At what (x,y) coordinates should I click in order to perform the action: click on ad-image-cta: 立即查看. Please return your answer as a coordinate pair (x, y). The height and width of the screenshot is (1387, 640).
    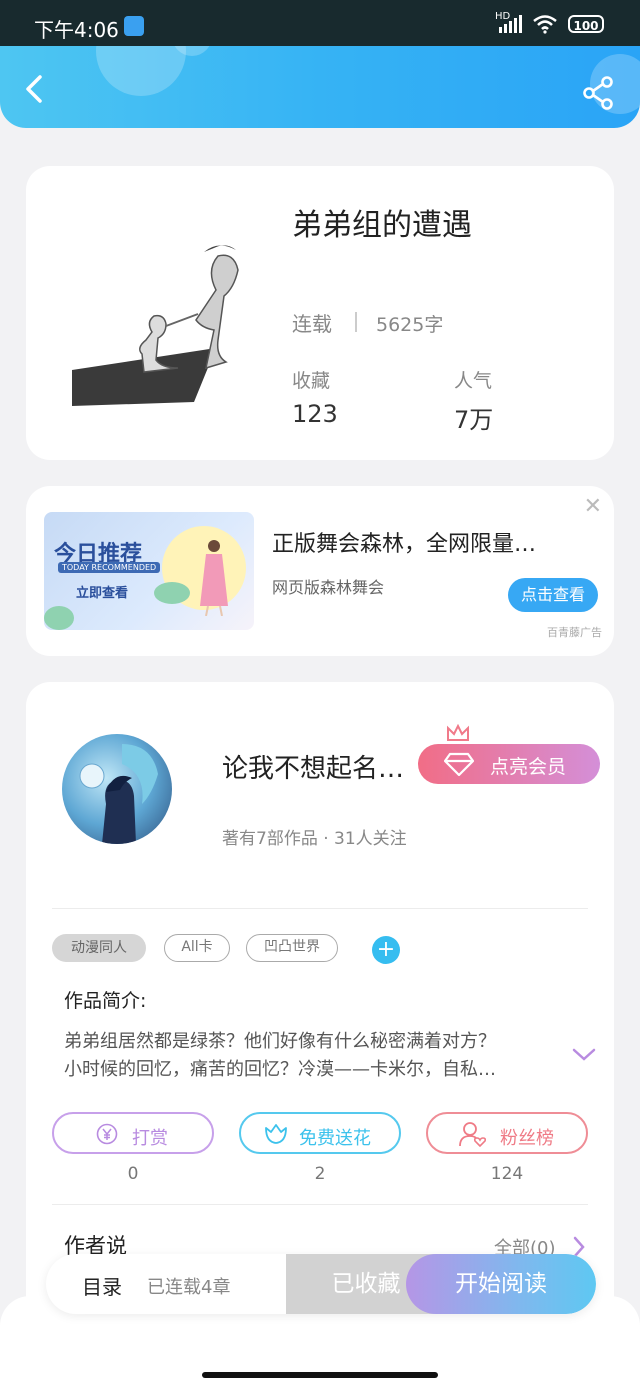
    Looking at the image, I should click on (102, 593).